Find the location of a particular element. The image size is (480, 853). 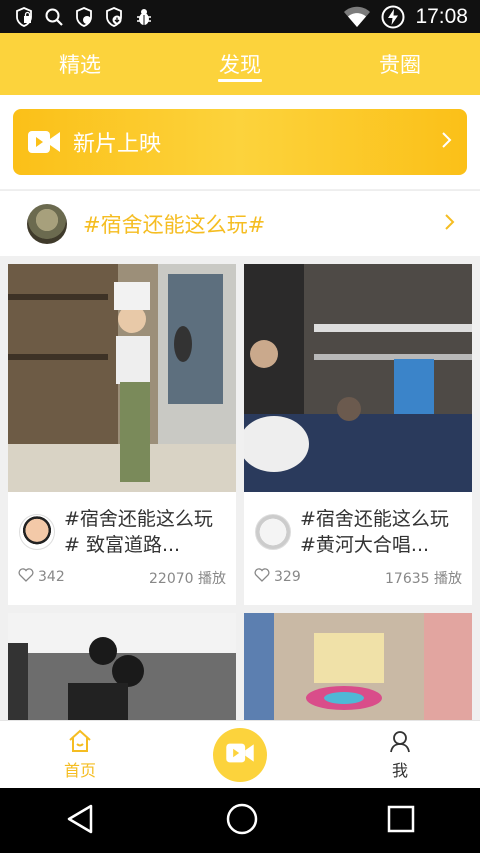

banner-label: 新片上映 is located at coordinates (117, 144).